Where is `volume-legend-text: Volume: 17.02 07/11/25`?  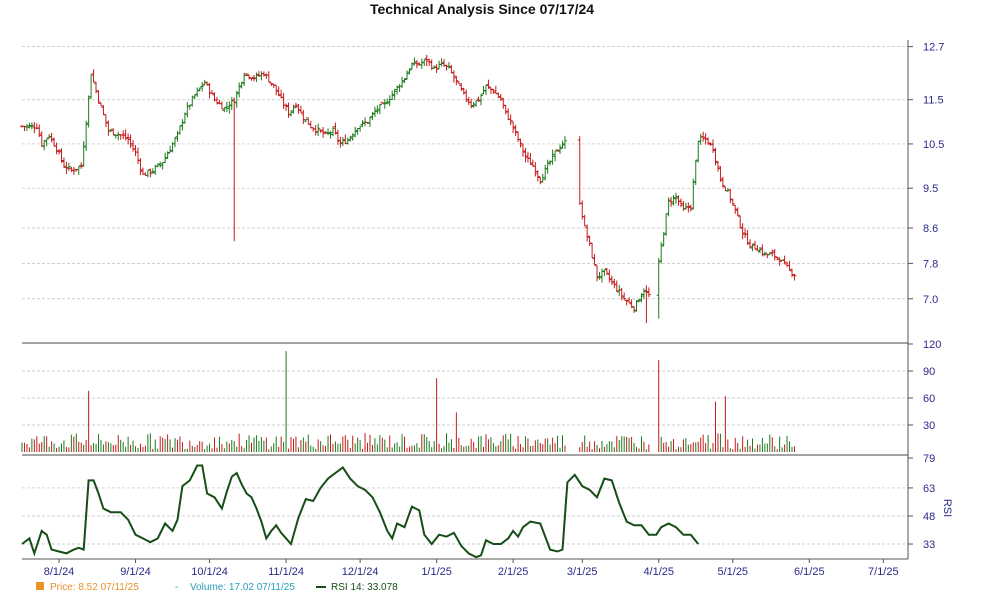 volume-legend-text: Volume: 17.02 07/11/25 is located at coordinates (242, 587).